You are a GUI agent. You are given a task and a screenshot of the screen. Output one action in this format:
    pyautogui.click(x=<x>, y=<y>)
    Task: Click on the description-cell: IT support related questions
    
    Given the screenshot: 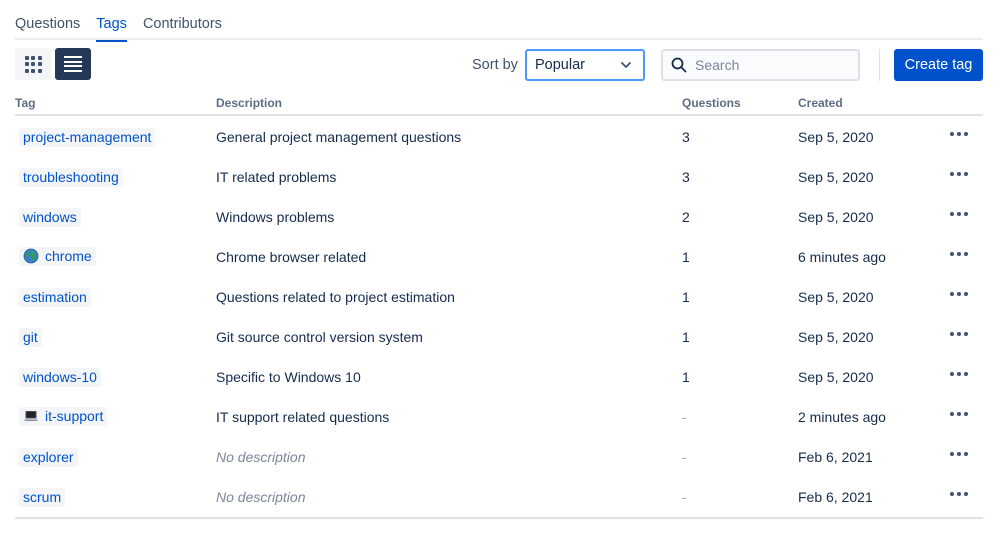 What is the action you would take?
    pyautogui.click(x=303, y=417)
    